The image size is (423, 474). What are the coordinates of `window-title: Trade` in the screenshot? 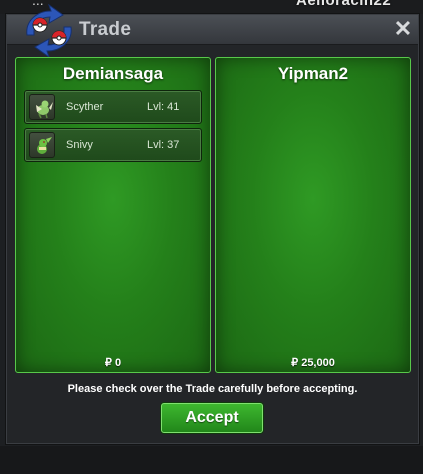 It's located at (105, 29).